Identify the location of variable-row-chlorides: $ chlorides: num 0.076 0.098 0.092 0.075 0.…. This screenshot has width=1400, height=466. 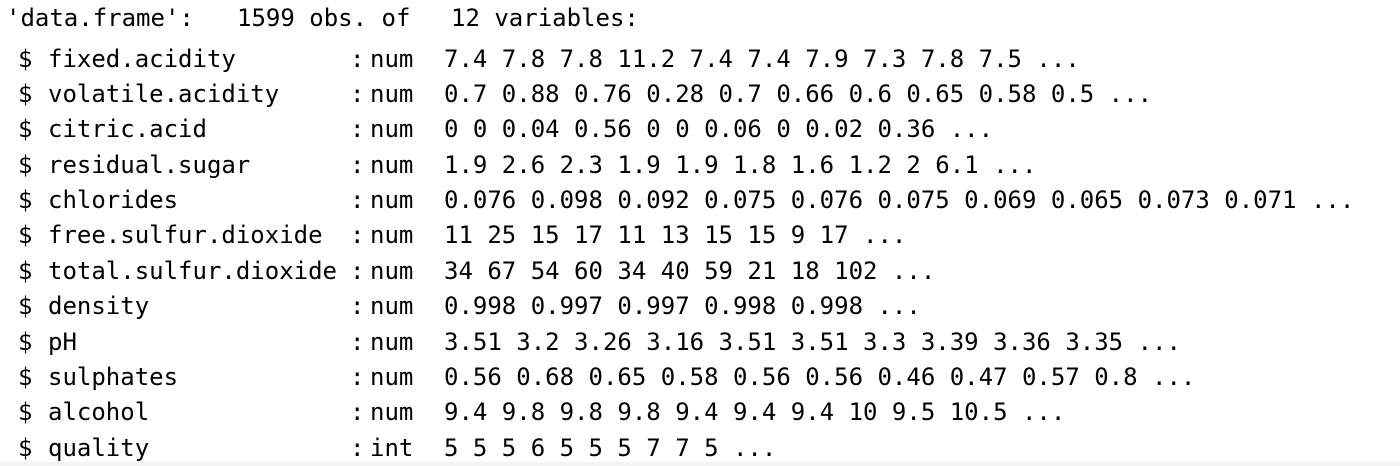
(680, 200).